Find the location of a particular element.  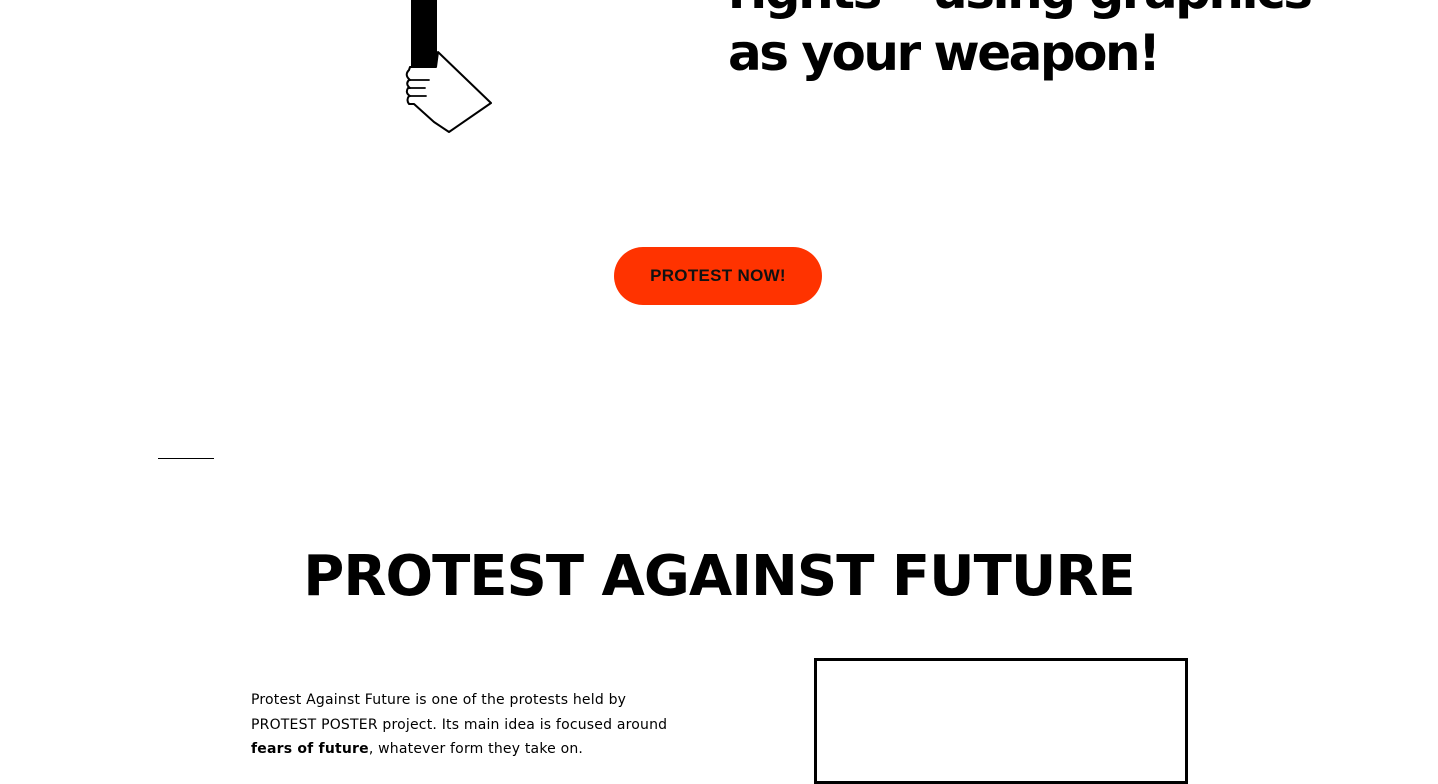

protest-now-button: PROTEST NOW! is located at coordinates (718, 276).